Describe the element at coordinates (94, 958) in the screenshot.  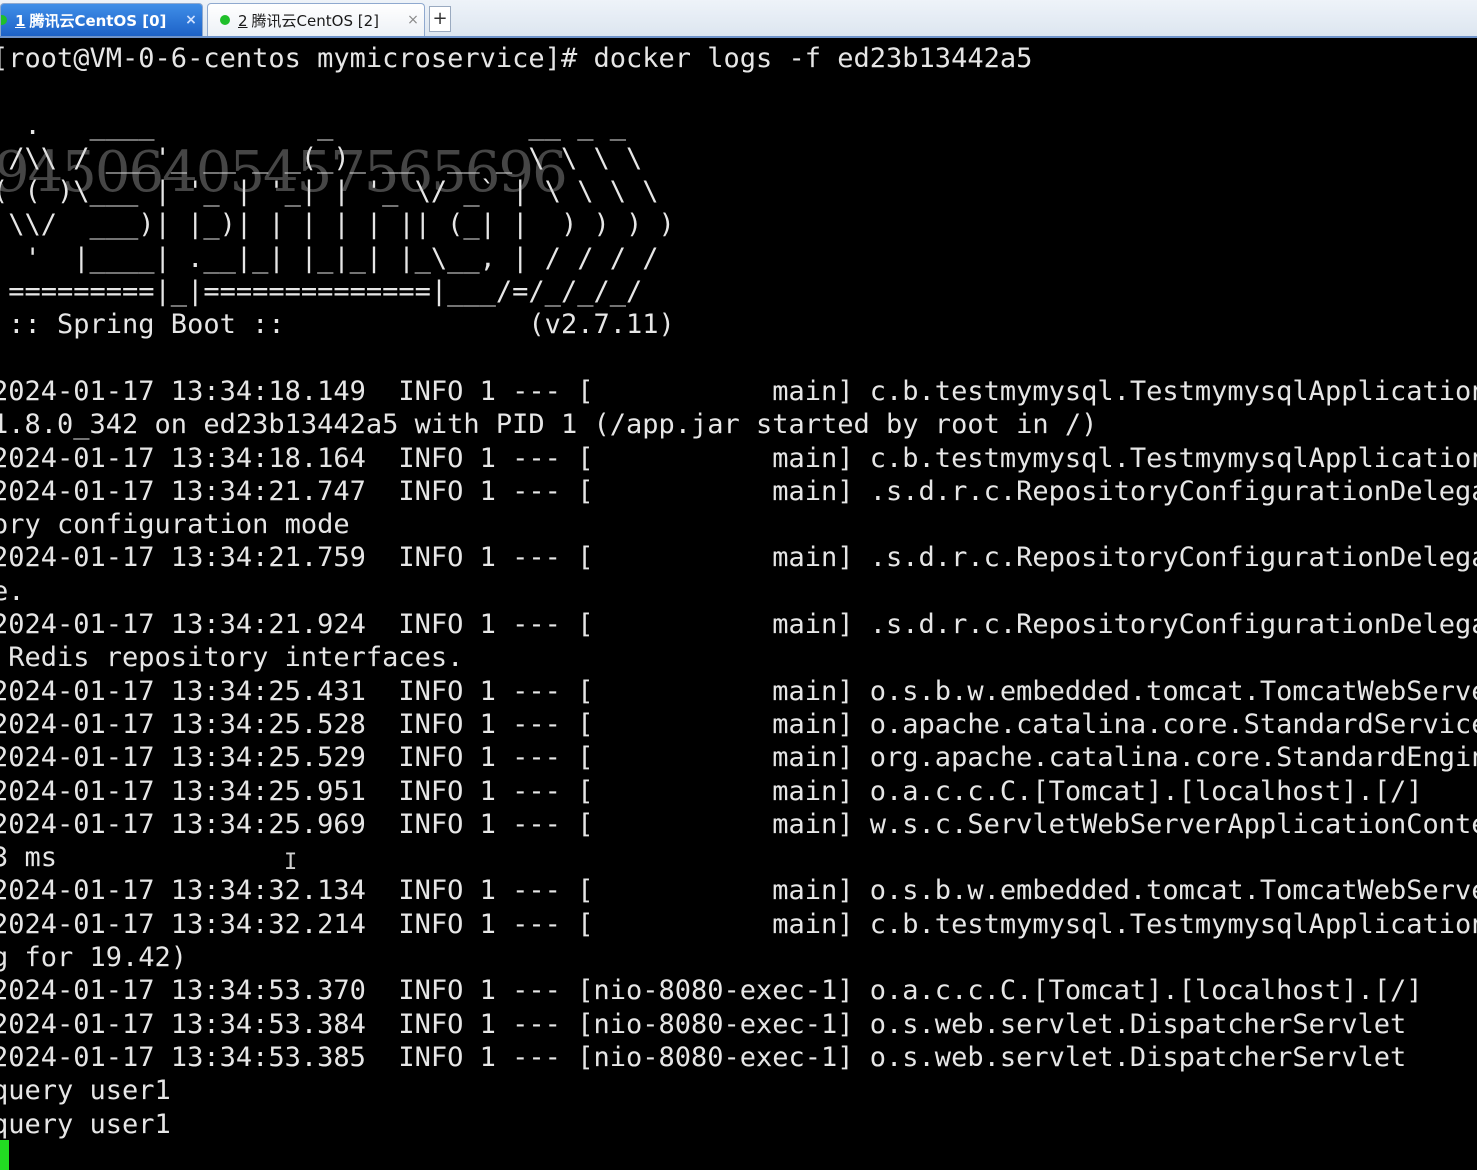
I see `terminal-line: g for 19.42)` at that location.